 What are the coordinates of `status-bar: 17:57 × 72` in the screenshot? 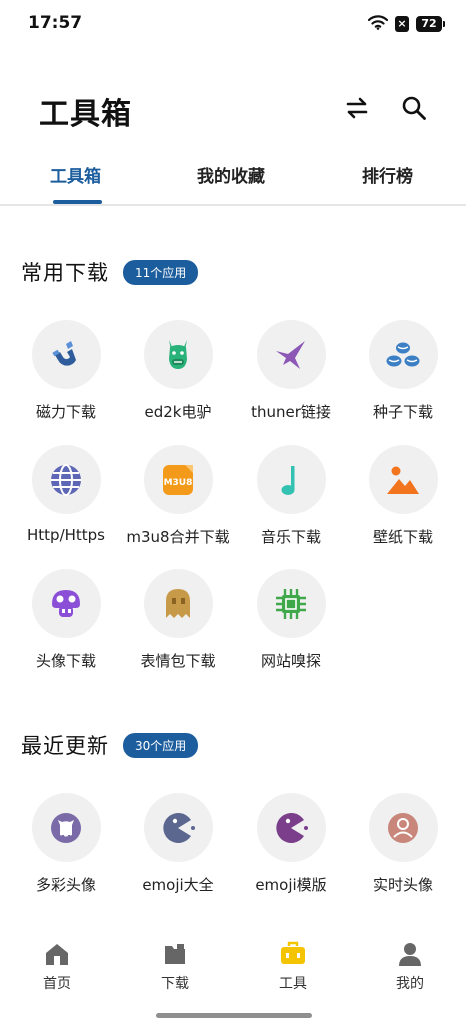 It's located at (233, 24).